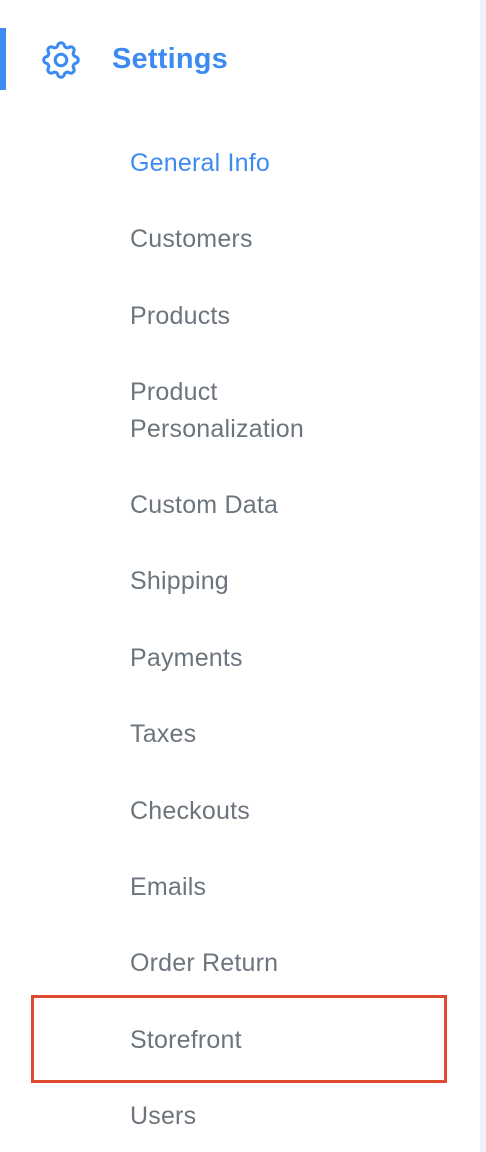 Image resolution: width=486 pixels, height=1152 pixels. I want to click on nav-item-storefront: Storefront, so click(186, 1040).